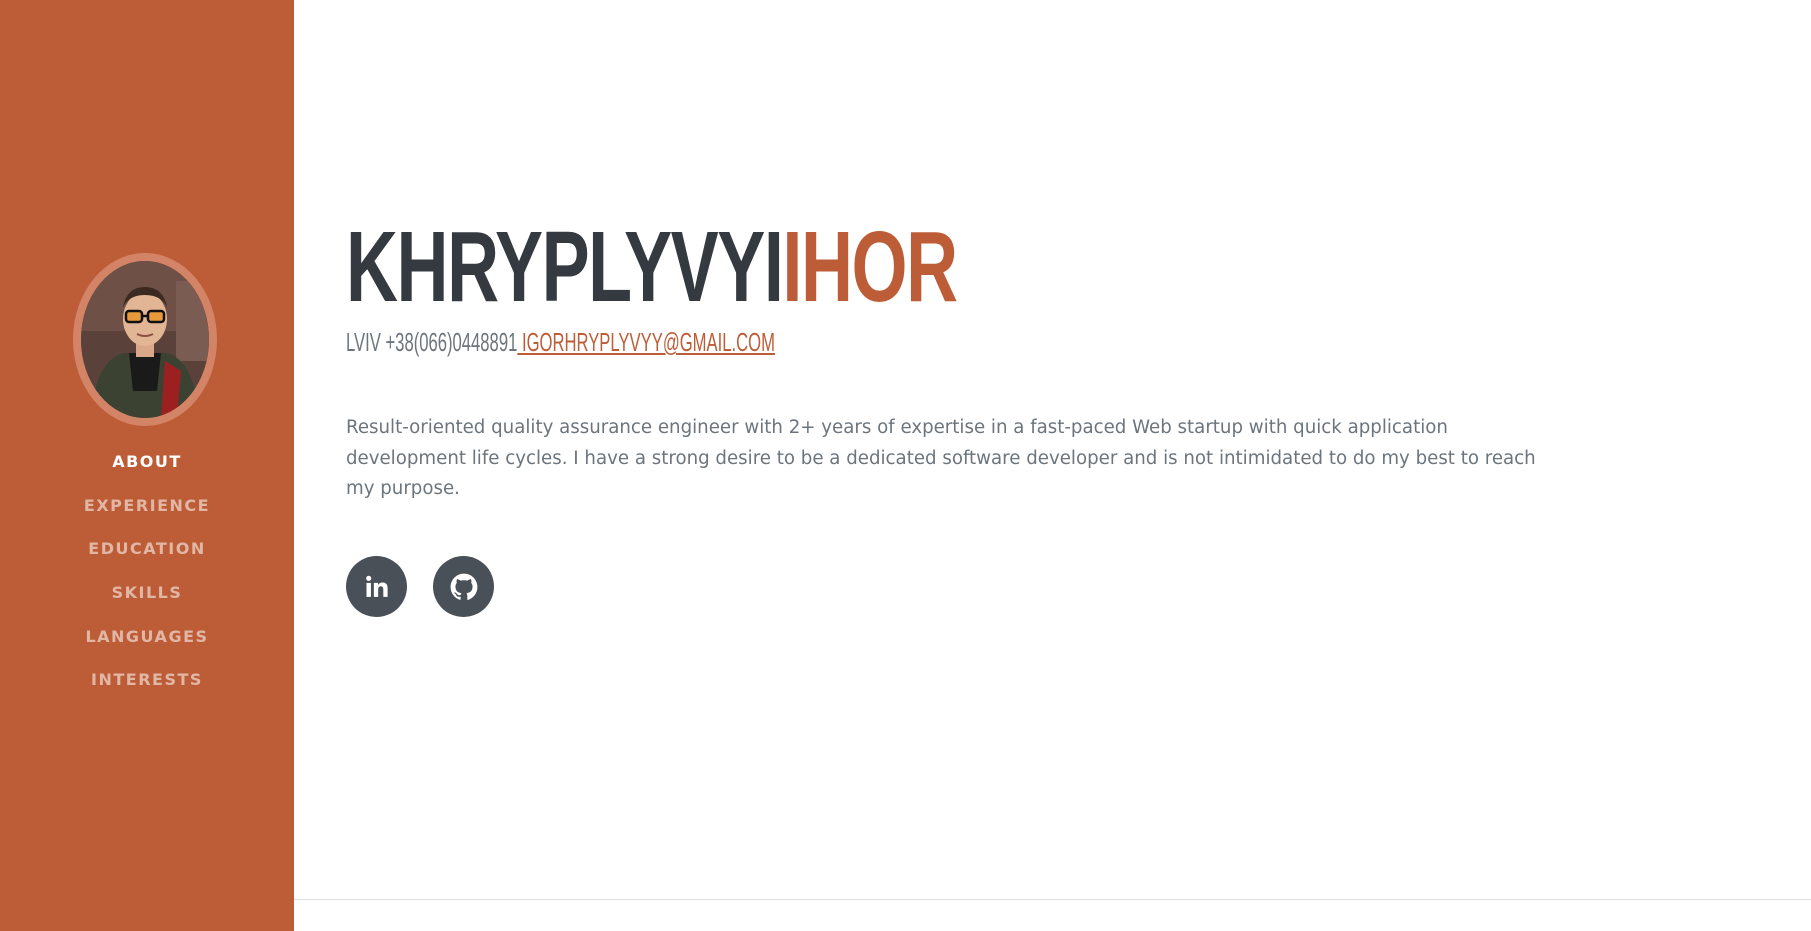  What do you see at coordinates (147, 679) in the screenshot?
I see `nav-link-interests: INTERESTS` at bounding box center [147, 679].